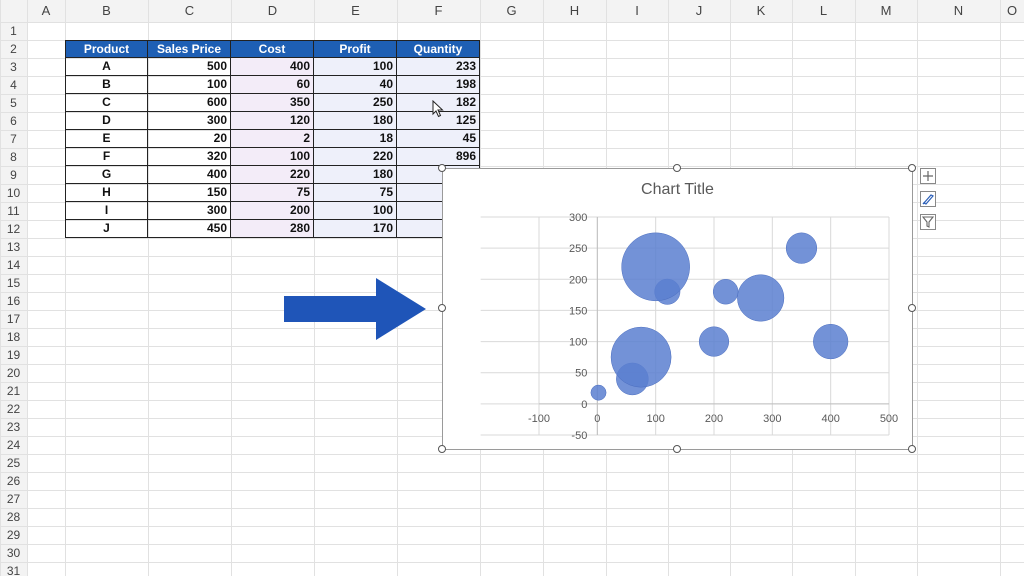 The image size is (1024, 580). I want to click on row-header-19: 19, so click(13, 355).